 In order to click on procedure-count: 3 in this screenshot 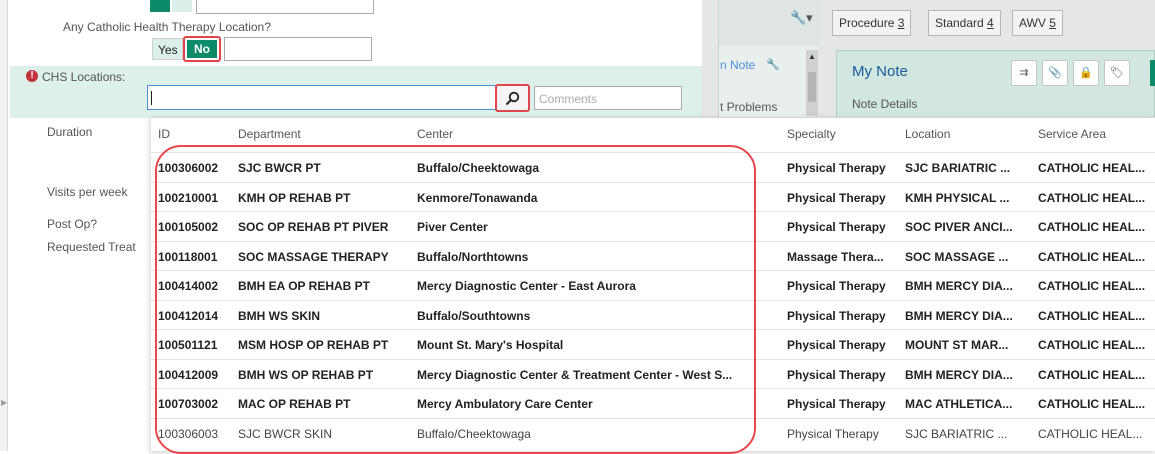, I will do `click(901, 23)`.